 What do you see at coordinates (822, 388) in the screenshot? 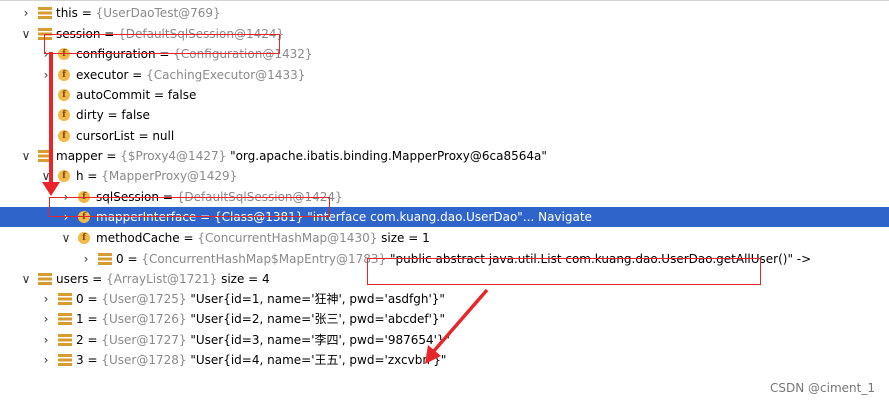
I see `watermark: CSDN @ciment_1` at bounding box center [822, 388].